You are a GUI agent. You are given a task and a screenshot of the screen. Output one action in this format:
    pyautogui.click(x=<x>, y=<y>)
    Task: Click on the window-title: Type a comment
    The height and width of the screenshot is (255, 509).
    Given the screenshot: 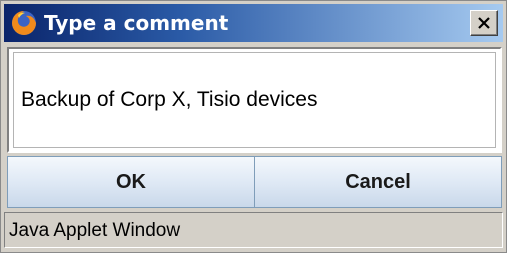 What is the action you would take?
    pyautogui.click(x=136, y=23)
    